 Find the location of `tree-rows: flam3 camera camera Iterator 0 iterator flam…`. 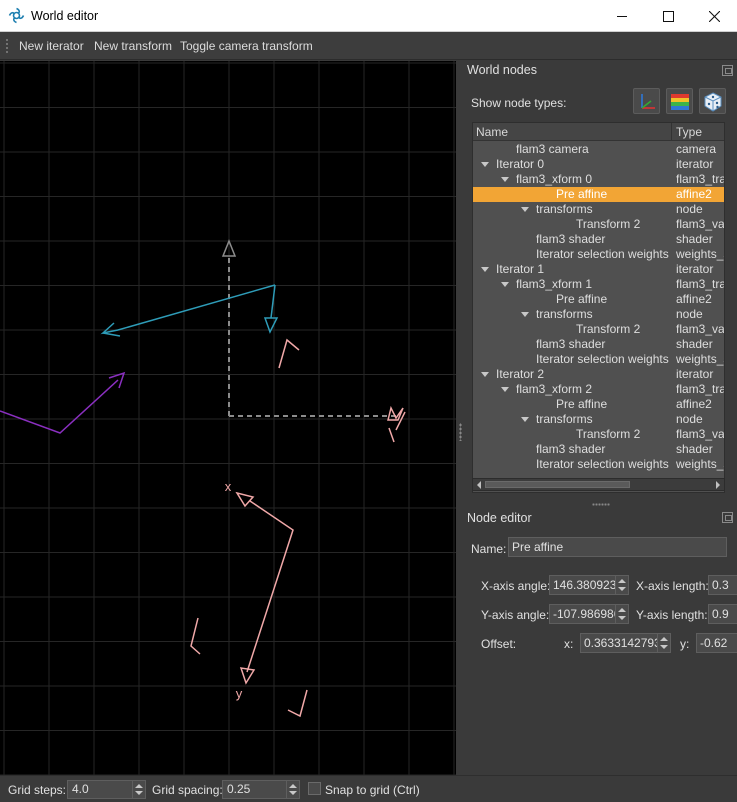

tree-rows: flam3 camera camera Iterator 0 iterator flam… is located at coordinates (599, 307).